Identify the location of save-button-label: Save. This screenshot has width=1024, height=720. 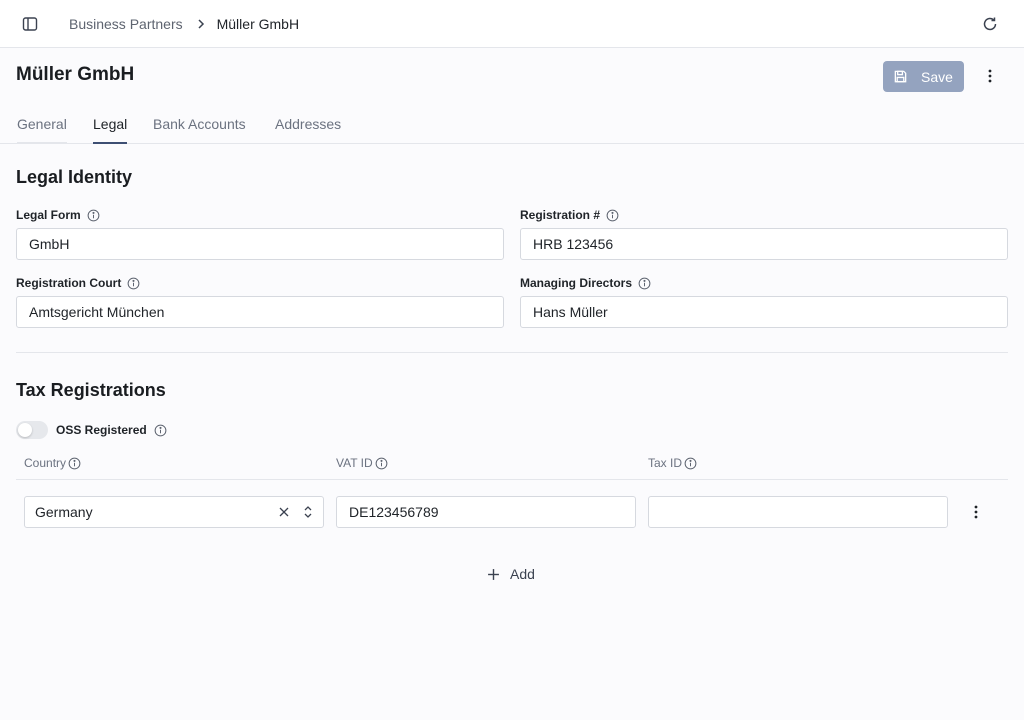
(937, 76).